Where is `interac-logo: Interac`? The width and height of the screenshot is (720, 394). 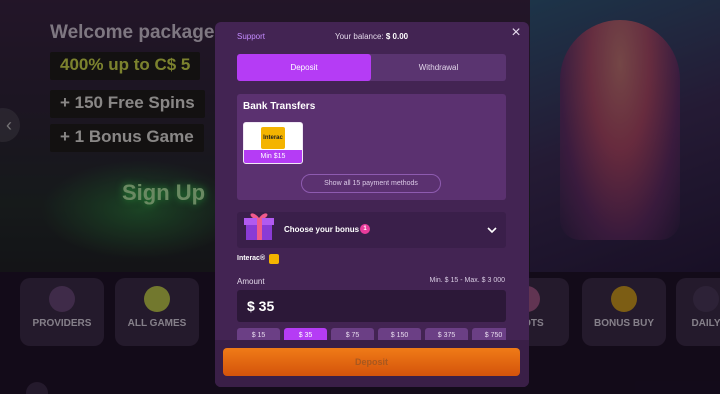 interac-logo: Interac is located at coordinates (273, 138).